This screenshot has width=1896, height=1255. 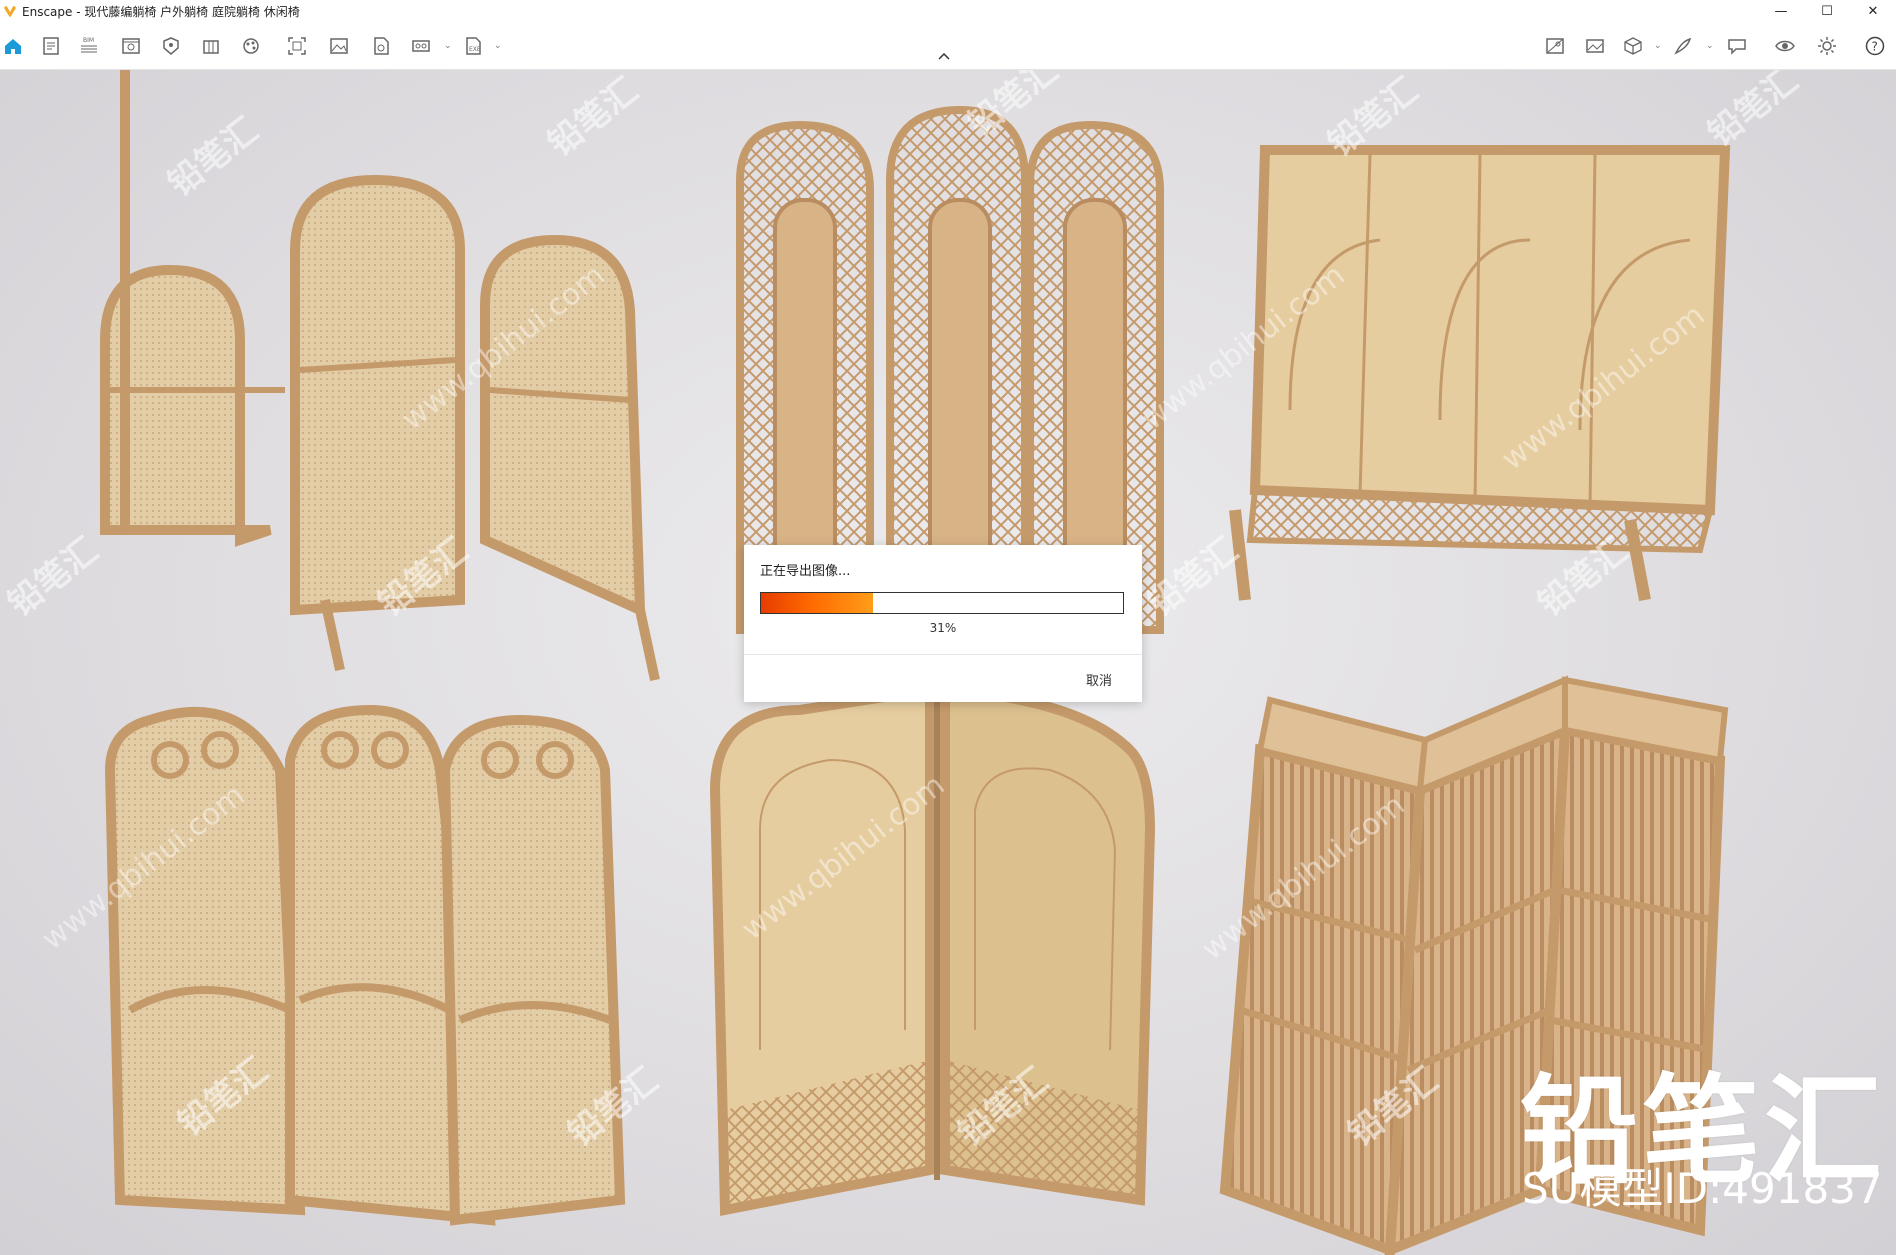 I want to click on export-icon: EXE, so click(x=473, y=46).